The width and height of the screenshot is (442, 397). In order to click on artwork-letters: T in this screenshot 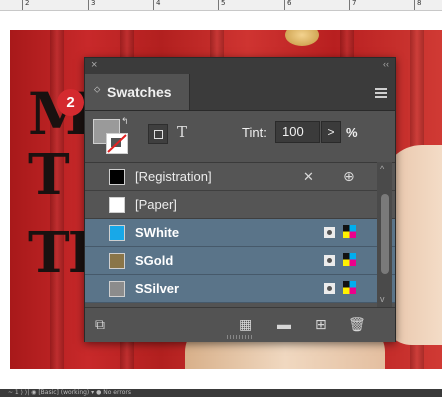, I will do `click(49, 175)`.